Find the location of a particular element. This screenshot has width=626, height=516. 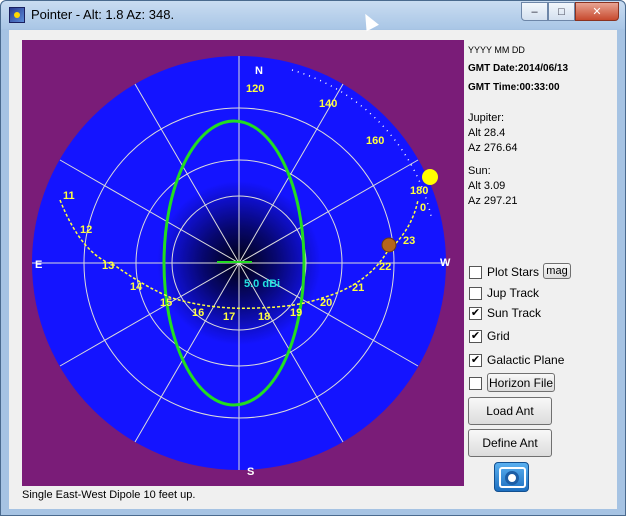

jup-track-box is located at coordinates (475, 293).